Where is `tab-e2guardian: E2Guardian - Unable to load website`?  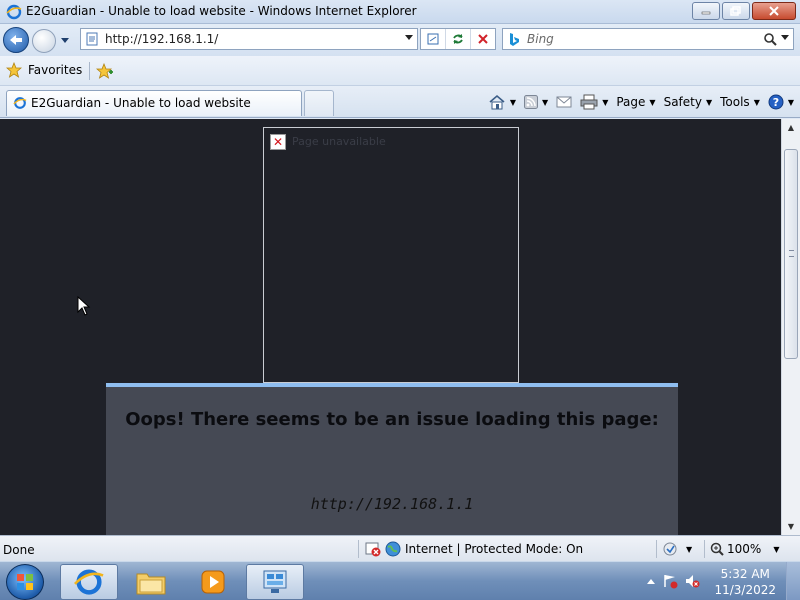 tab-e2guardian: E2Guardian - Unable to load website is located at coordinates (154, 103).